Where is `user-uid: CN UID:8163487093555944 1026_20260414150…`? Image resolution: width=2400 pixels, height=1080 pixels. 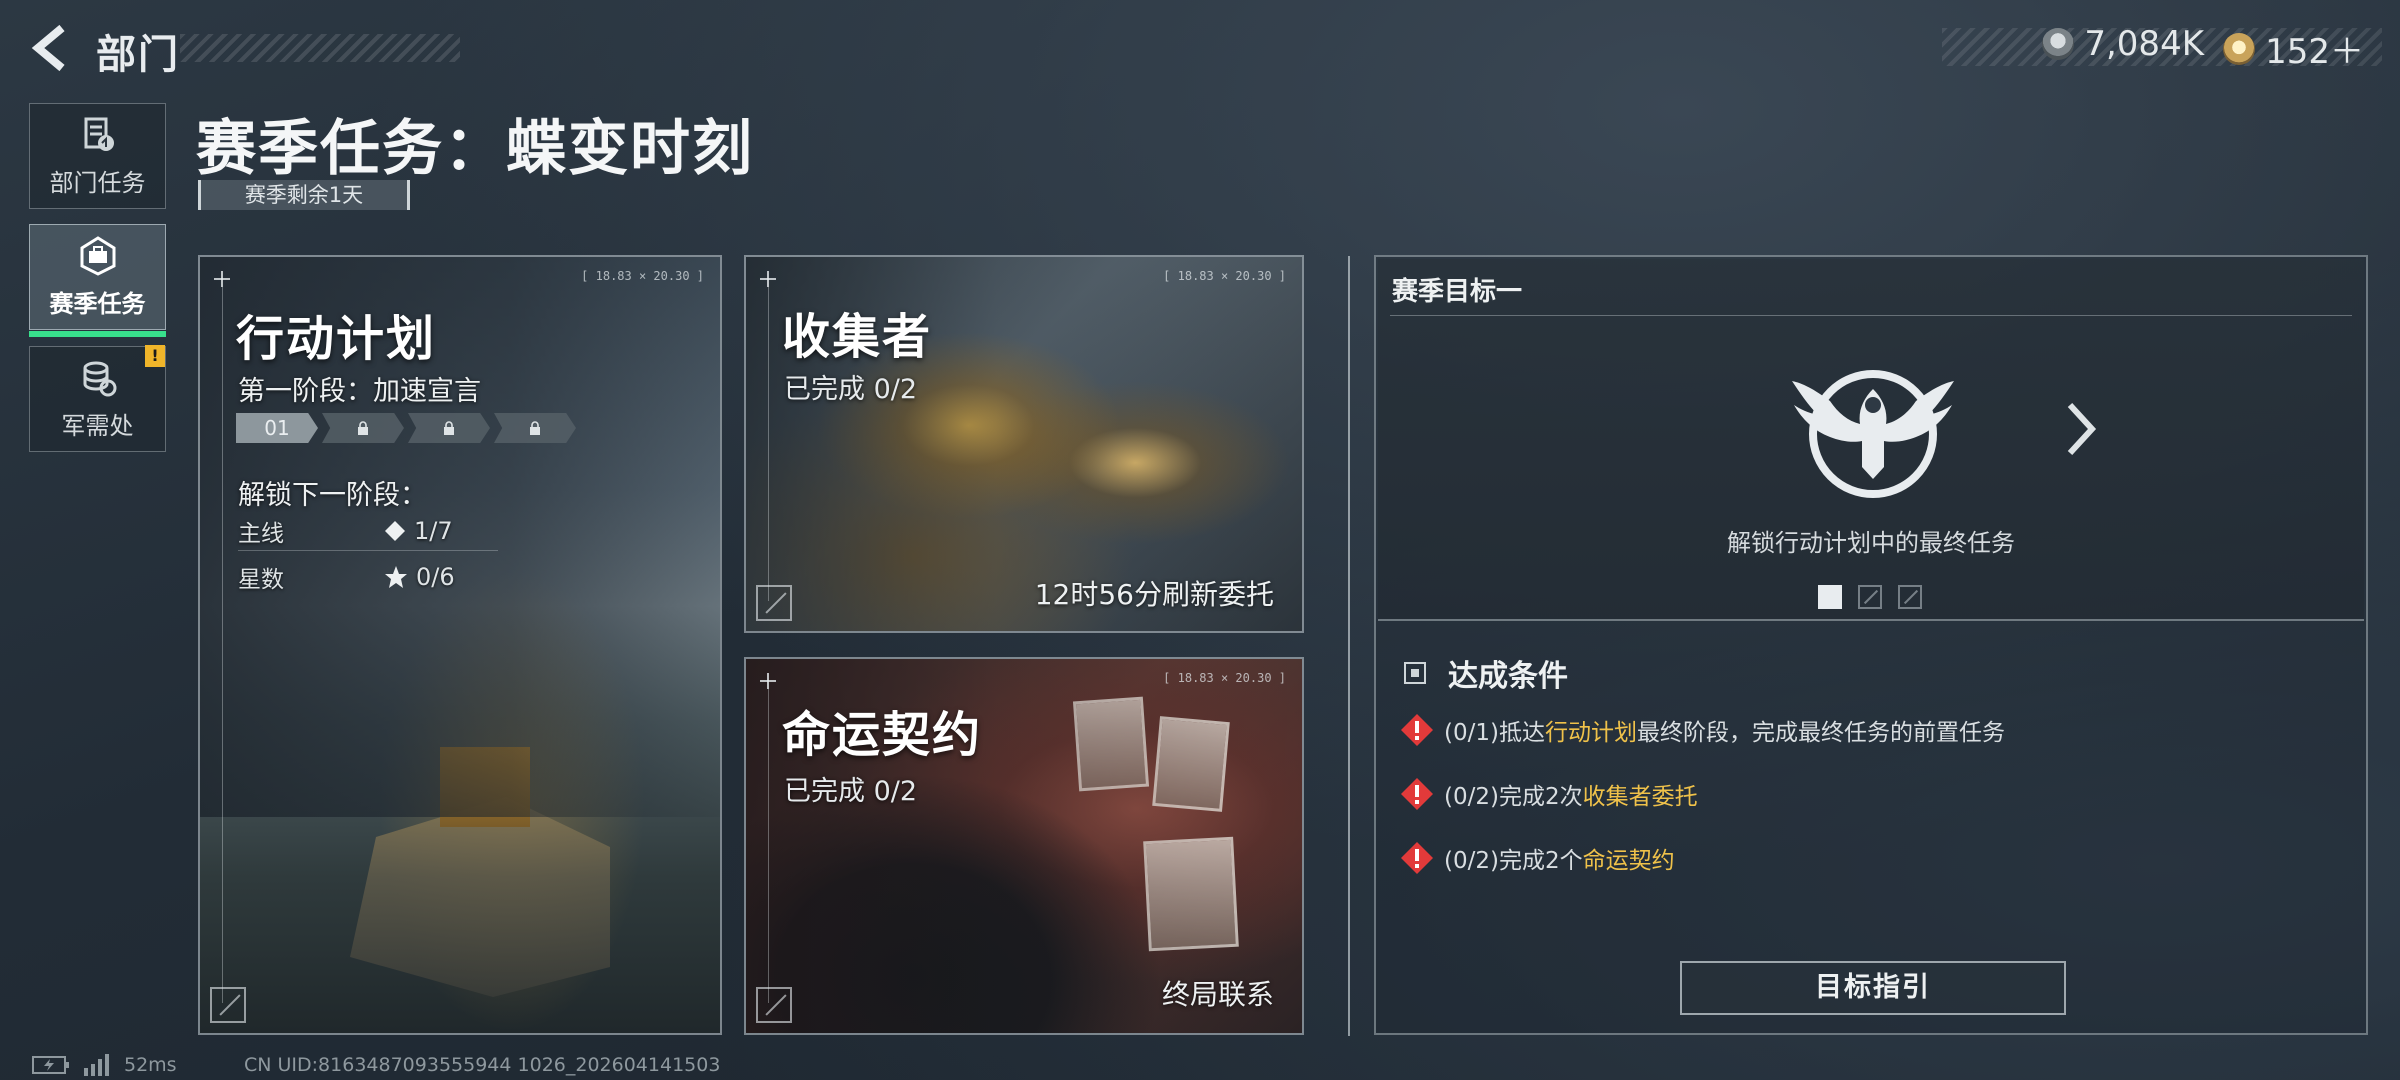
user-uid: CN UID:8163487093555944 1026_20260414150… is located at coordinates (482, 1065).